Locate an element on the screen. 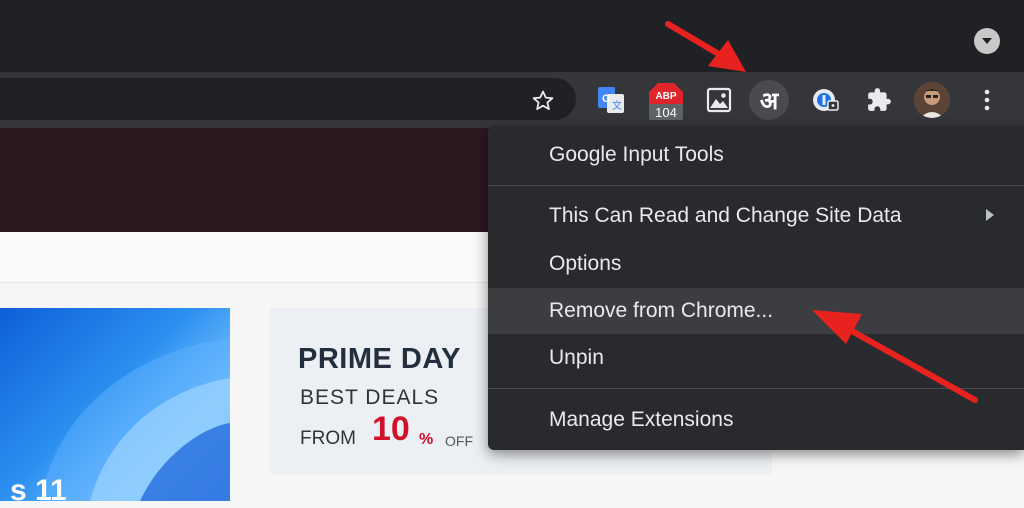 The height and width of the screenshot is (508, 1024). site-nav-strip is located at coordinates (245, 257).